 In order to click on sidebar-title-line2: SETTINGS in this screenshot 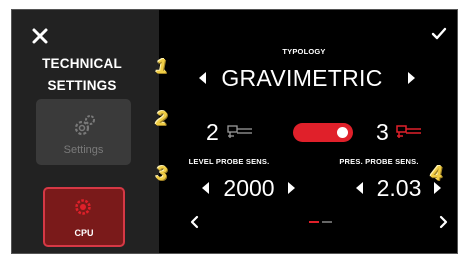, I will do `click(82, 85)`.